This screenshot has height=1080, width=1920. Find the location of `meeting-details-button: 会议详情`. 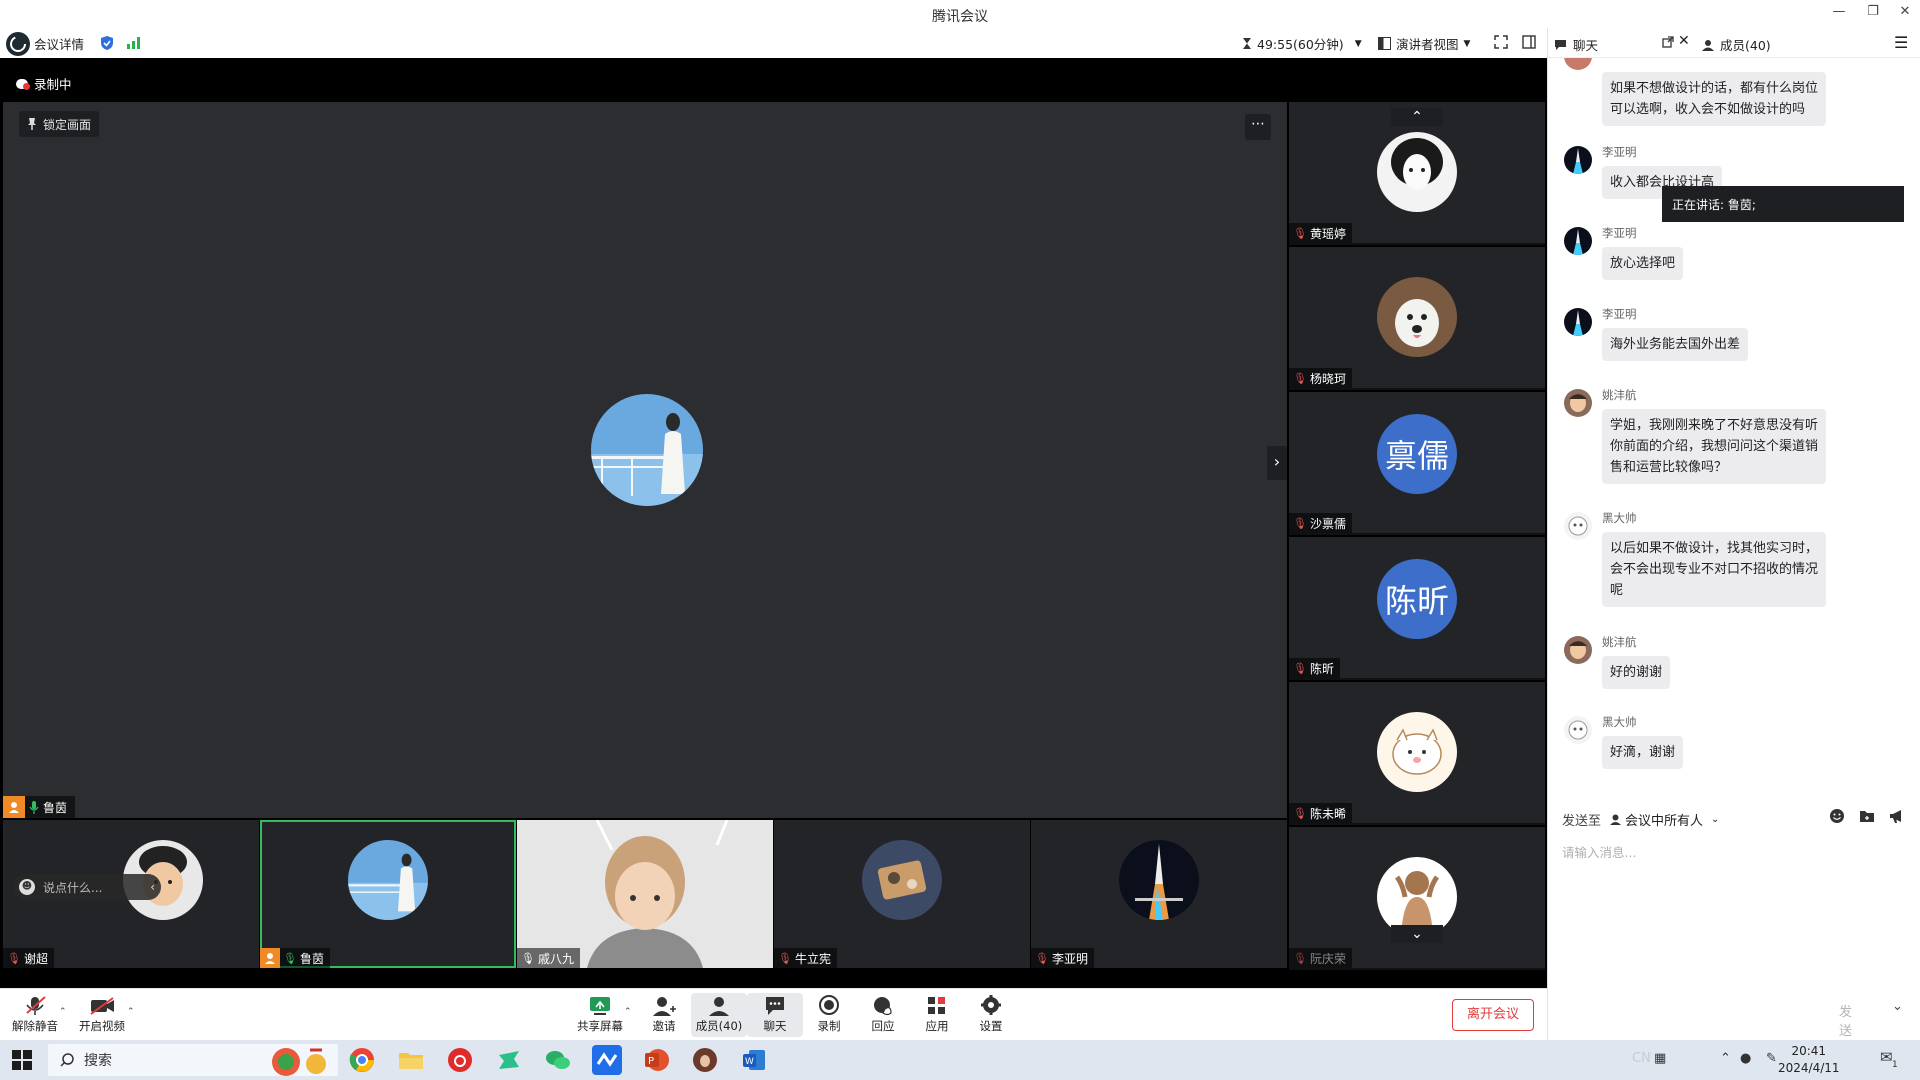

meeting-details-button: 会议详情 is located at coordinates (59, 43).